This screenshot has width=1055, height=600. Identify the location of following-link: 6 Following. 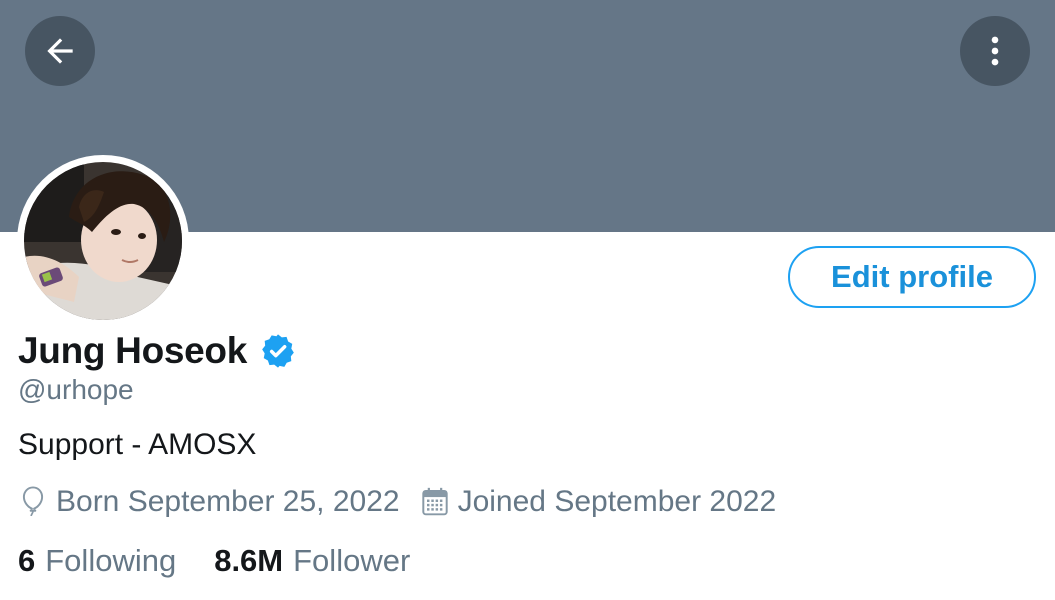
(97, 561).